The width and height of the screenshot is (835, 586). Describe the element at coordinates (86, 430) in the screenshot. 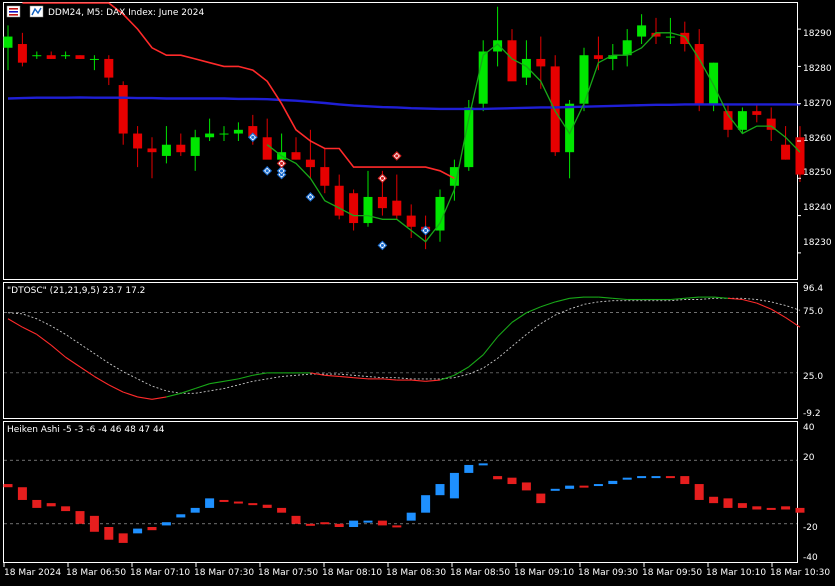

I see `heiken-title: Heiken Ashi -5 -3 -6 -4 46 48 47 44` at that location.